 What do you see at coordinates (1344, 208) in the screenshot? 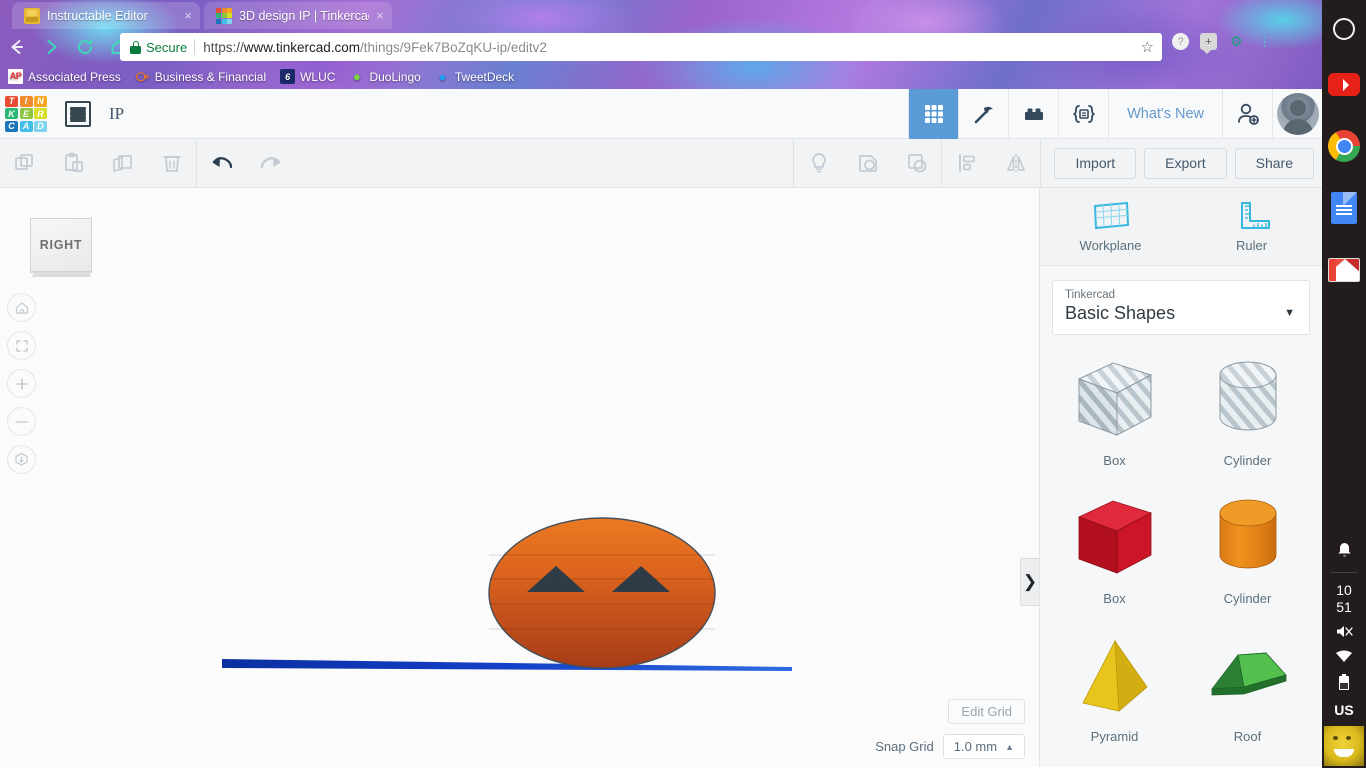
I see `google-docs-icon` at bounding box center [1344, 208].